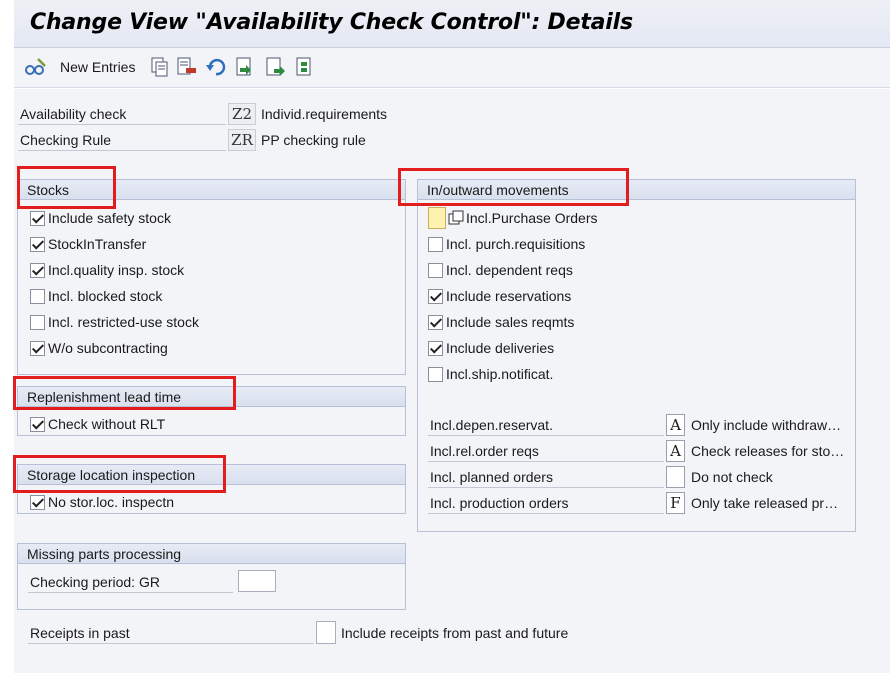 This screenshot has height=673, width=890. What do you see at coordinates (122, 114) in the screenshot?
I see `availability-check-label: Availability check` at bounding box center [122, 114].